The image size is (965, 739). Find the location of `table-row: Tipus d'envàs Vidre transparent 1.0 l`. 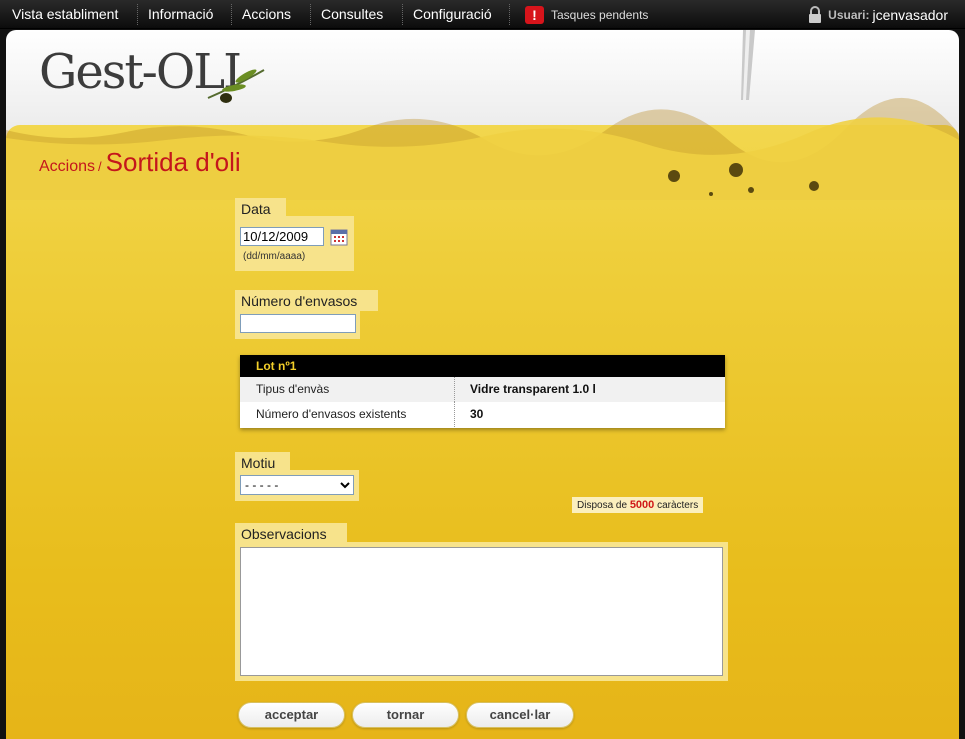

table-row: Tipus d'envàs Vidre transparent 1.0 l is located at coordinates (482, 389).